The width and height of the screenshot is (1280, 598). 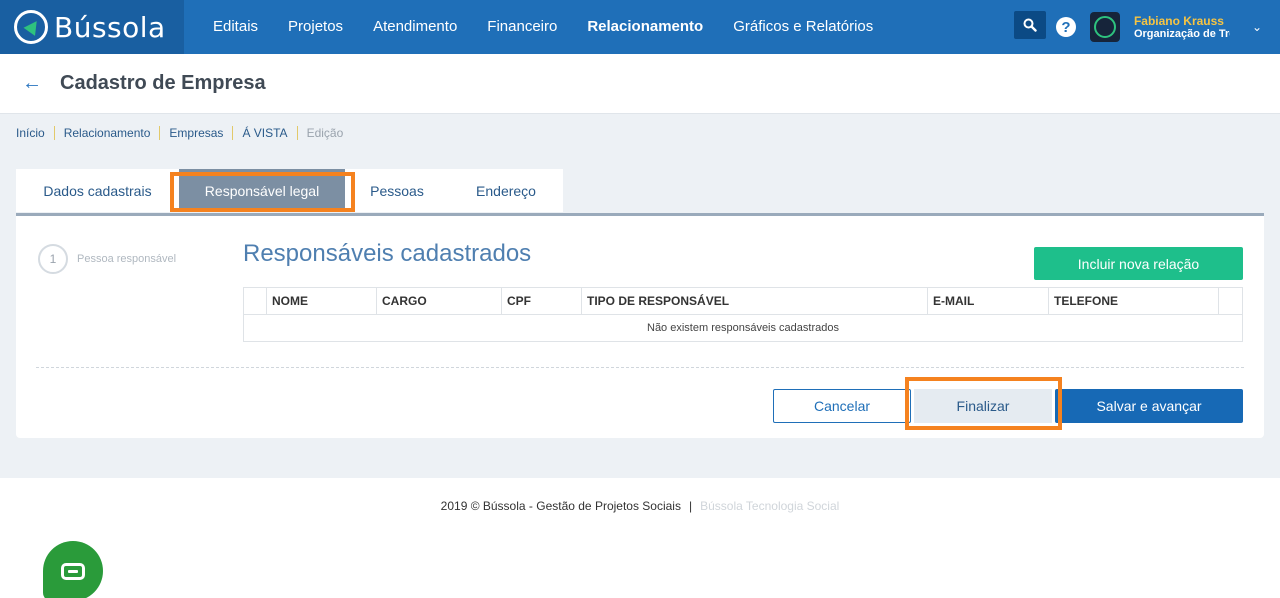 I want to click on chat-icon, so click(x=73, y=571).